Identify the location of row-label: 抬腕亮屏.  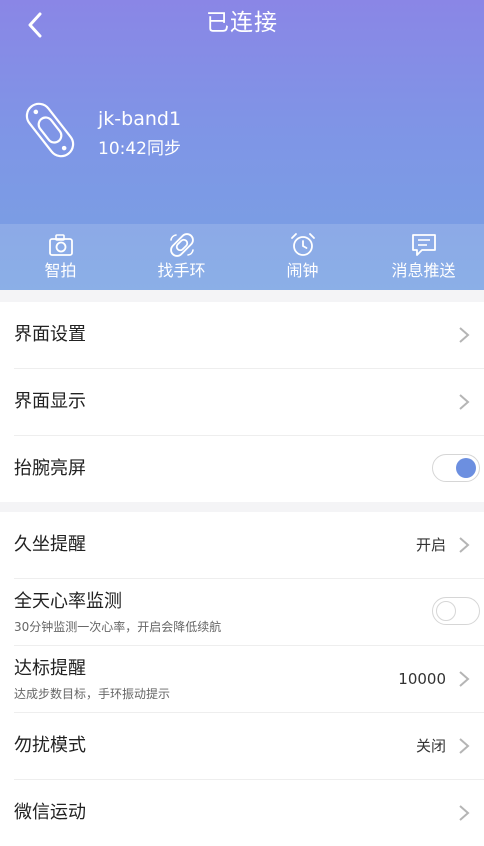
(50, 468).